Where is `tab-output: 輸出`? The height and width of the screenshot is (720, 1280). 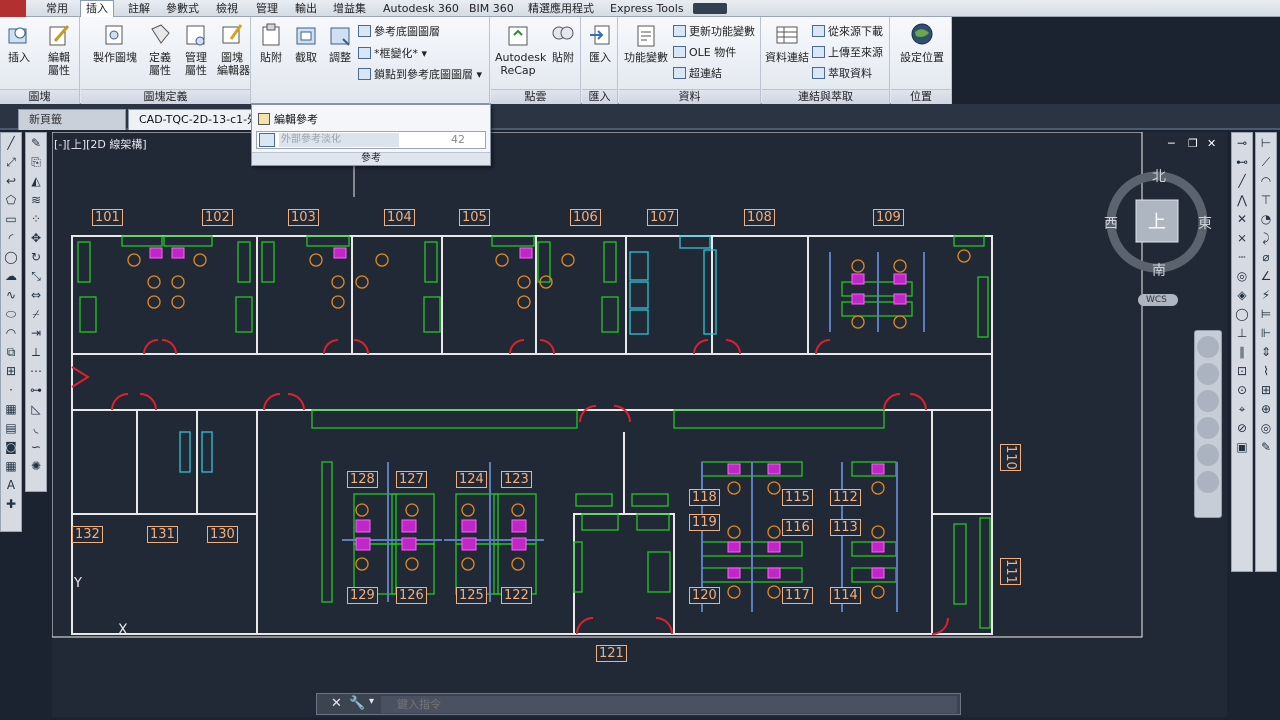
tab-output: 輸出 is located at coordinates (306, 9).